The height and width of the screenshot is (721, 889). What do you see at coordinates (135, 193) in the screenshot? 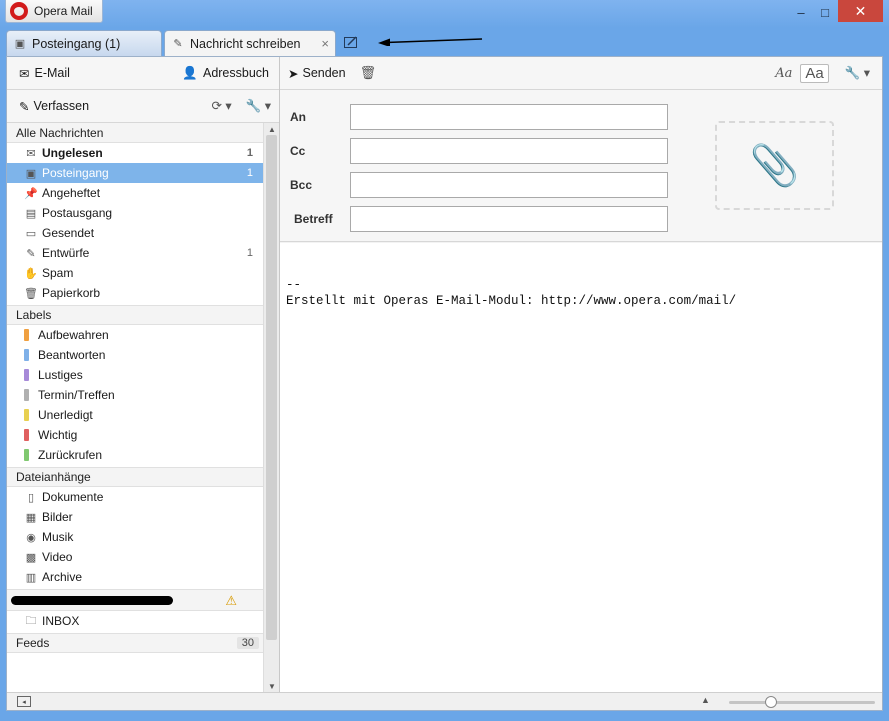
I see `folder-item: 📌 Angeheftet` at bounding box center [135, 193].